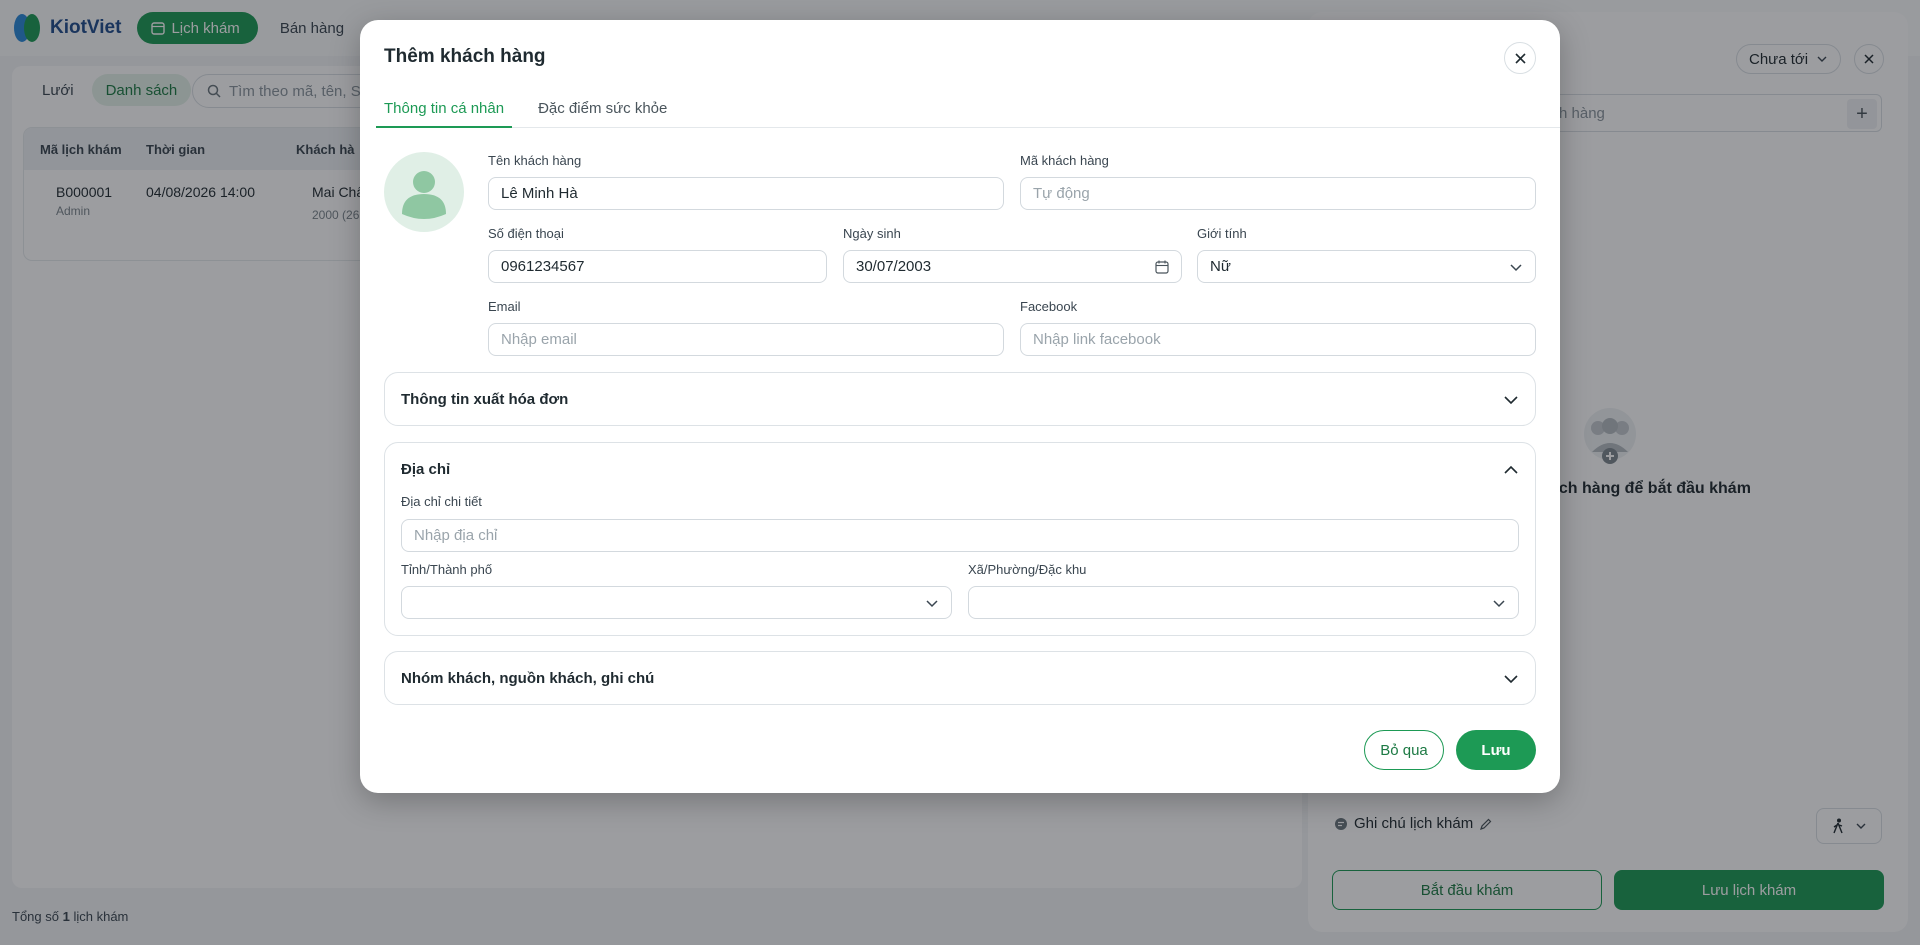  I want to click on address-title: Địa chỉ, so click(426, 469).